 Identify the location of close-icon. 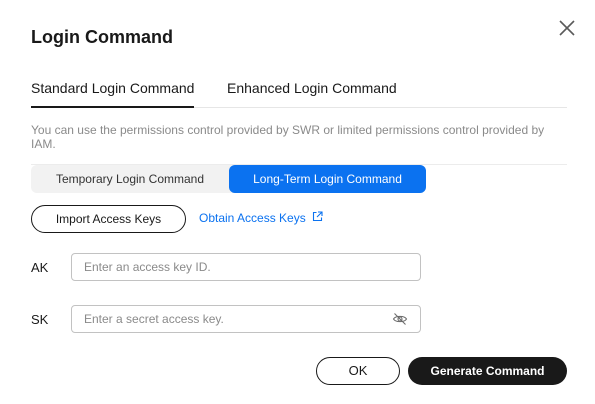
(567, 28).